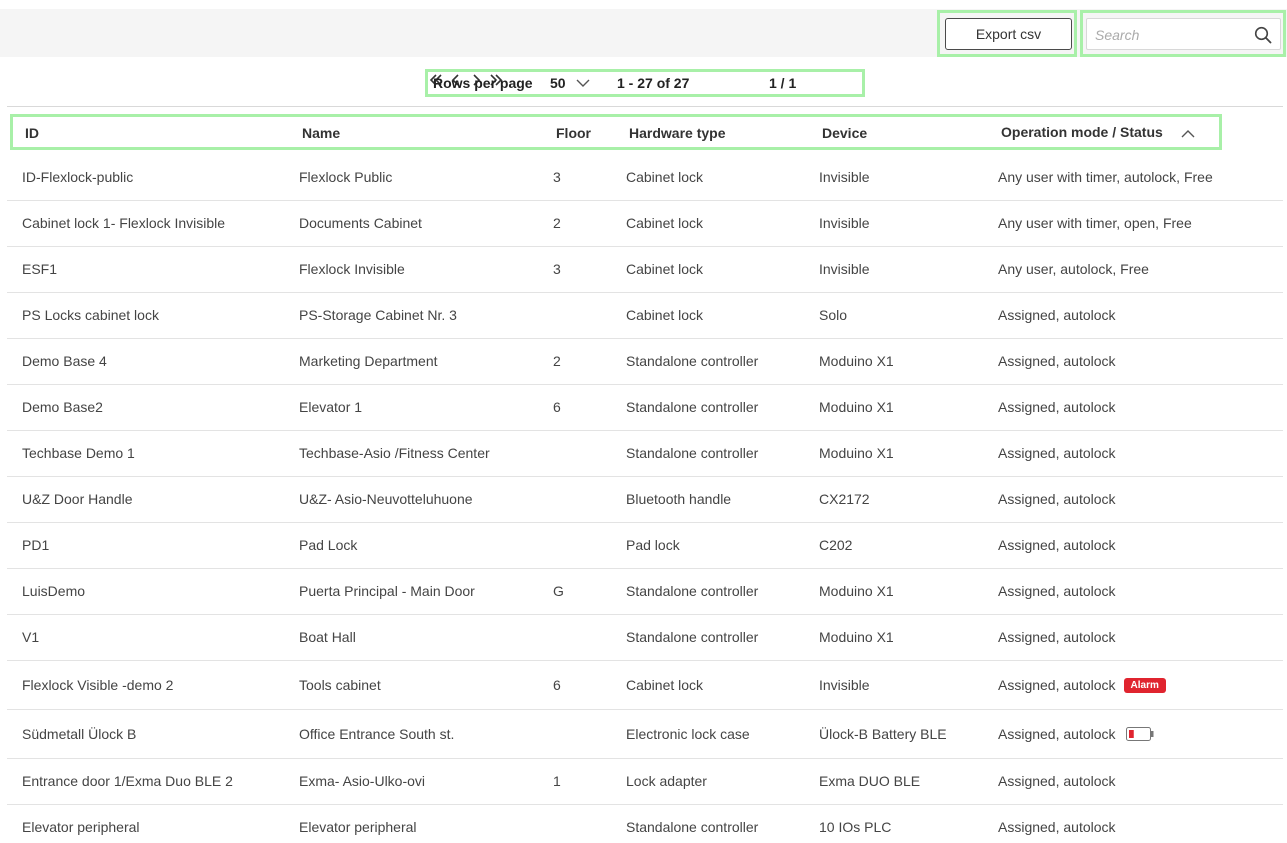 The image size is (1287, 843). Describe the element at coordinates (358, 824) in the screenshot. I see `cell-name: Elevator peripheral` at that location.